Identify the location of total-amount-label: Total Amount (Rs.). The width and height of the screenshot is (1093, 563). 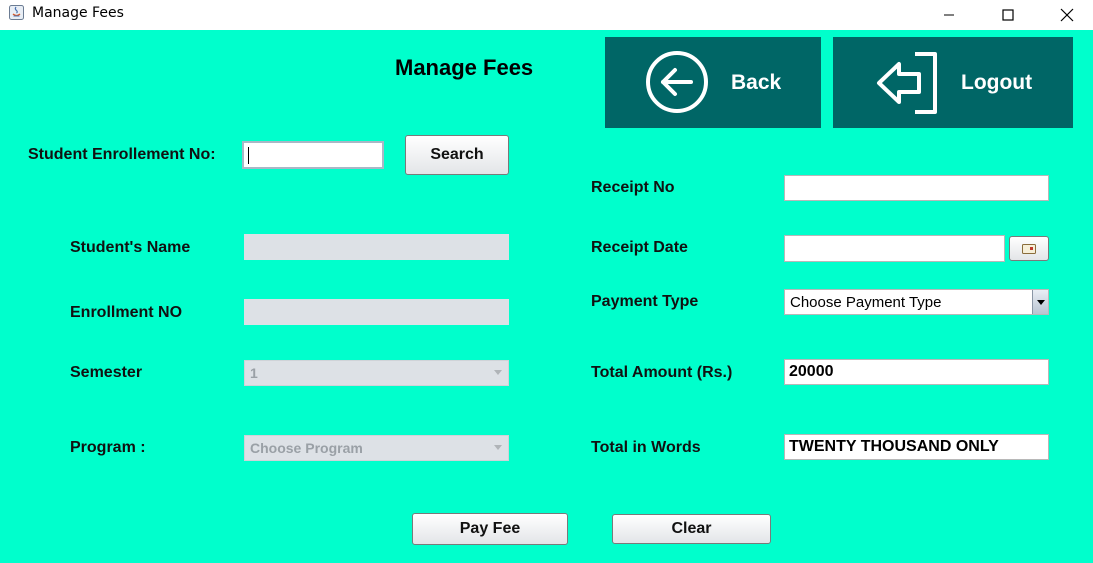
(662, 372).